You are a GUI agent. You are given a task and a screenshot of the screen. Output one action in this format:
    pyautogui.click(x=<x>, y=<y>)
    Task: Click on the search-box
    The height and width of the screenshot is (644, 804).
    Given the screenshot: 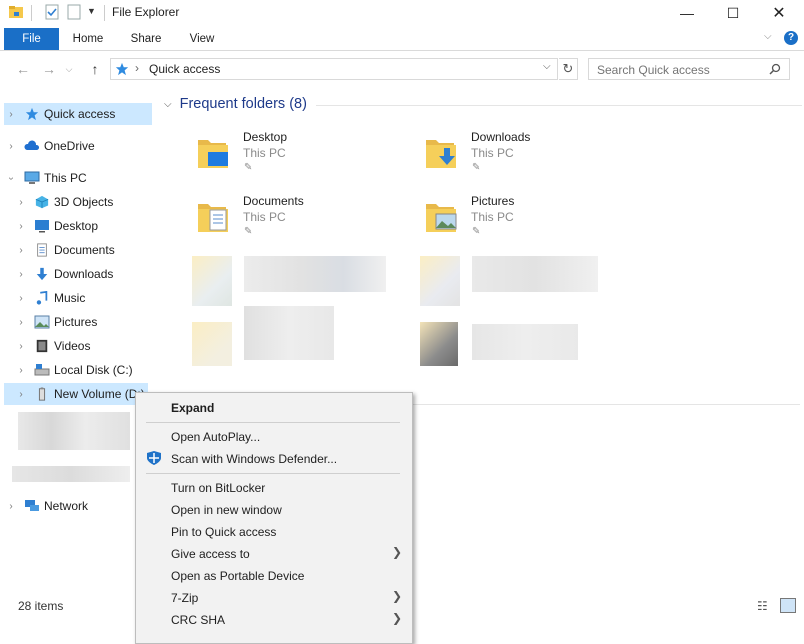 What is the action you would take?
    pyautogui.click(x=689, y=69)
    